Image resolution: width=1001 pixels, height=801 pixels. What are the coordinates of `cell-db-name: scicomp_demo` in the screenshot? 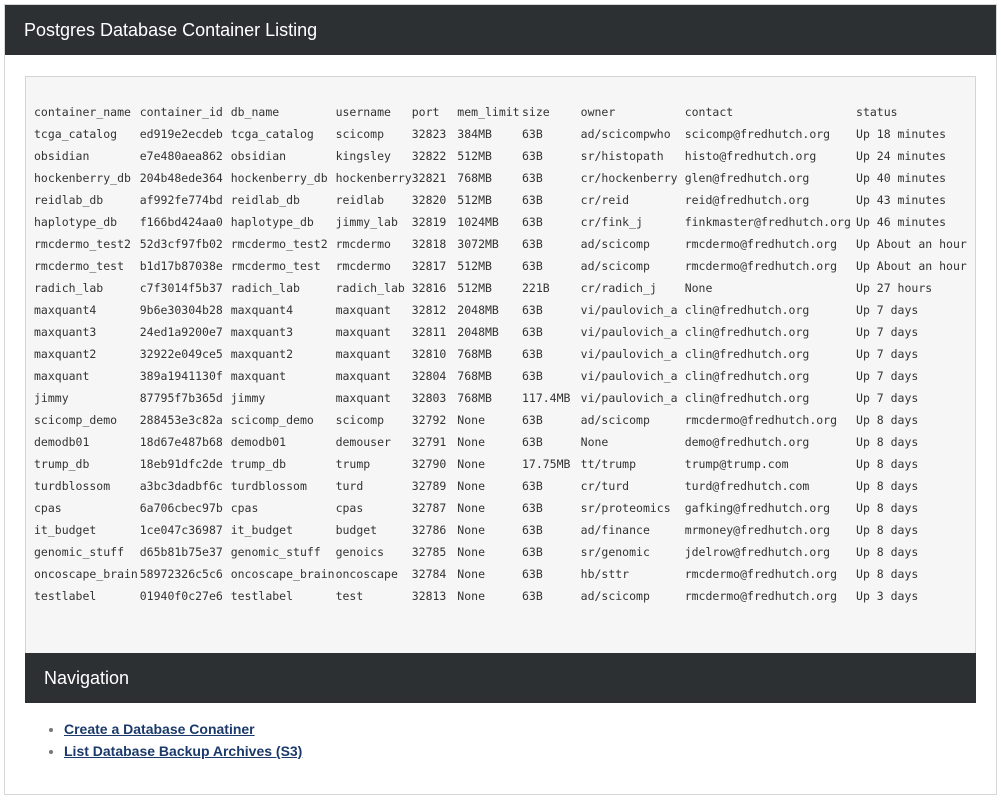 It's located at (272, 420).